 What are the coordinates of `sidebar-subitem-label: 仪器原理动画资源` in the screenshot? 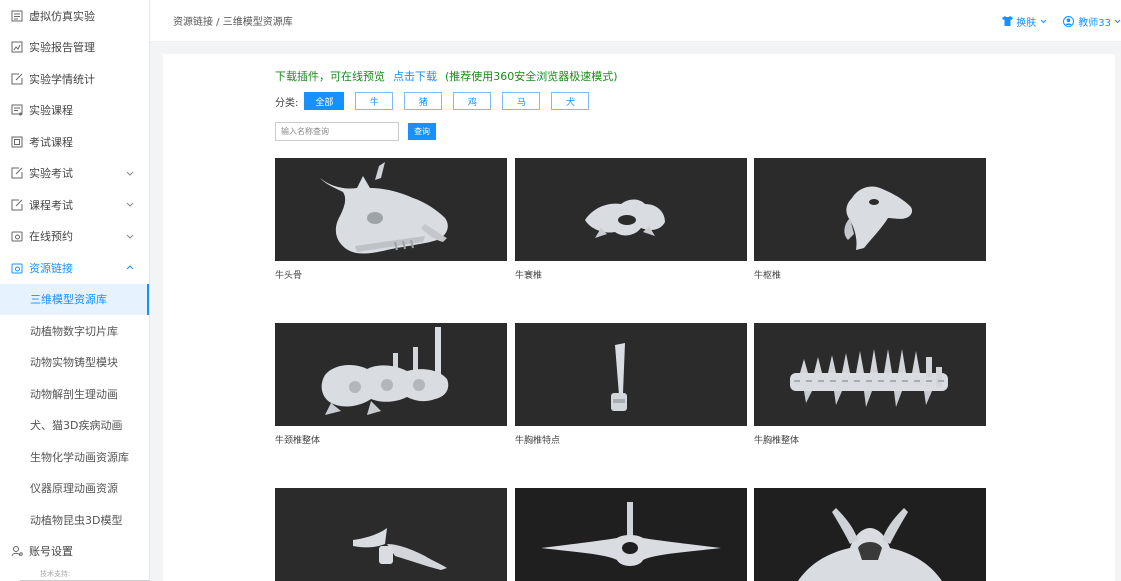 It's located at (74, 489).